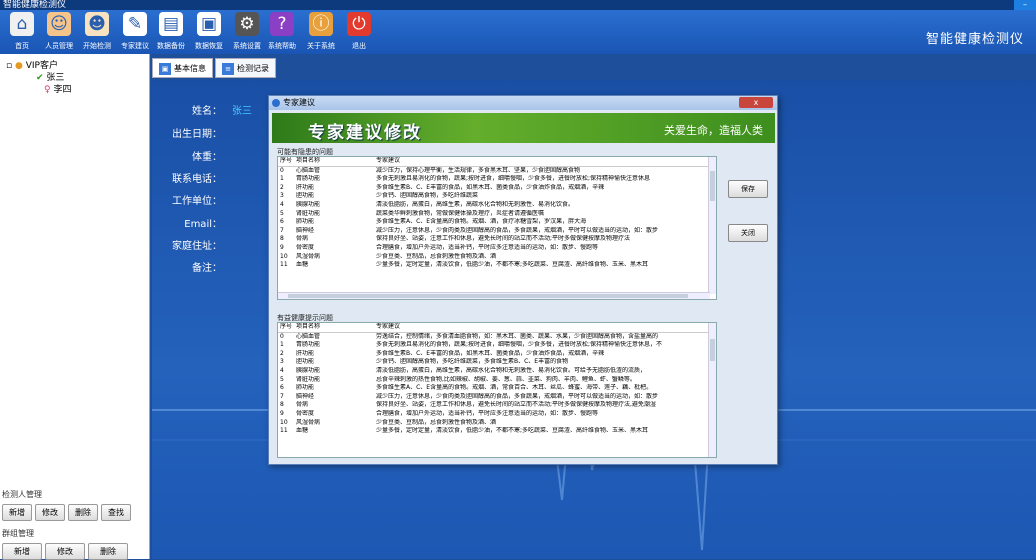 Image resolution: width=1036 pixels, height=560 pixels. What do you see at coordinates (197, 179) in the screenshot?
I see `form-label: 联系电话：` at bounding box center [197, 179].